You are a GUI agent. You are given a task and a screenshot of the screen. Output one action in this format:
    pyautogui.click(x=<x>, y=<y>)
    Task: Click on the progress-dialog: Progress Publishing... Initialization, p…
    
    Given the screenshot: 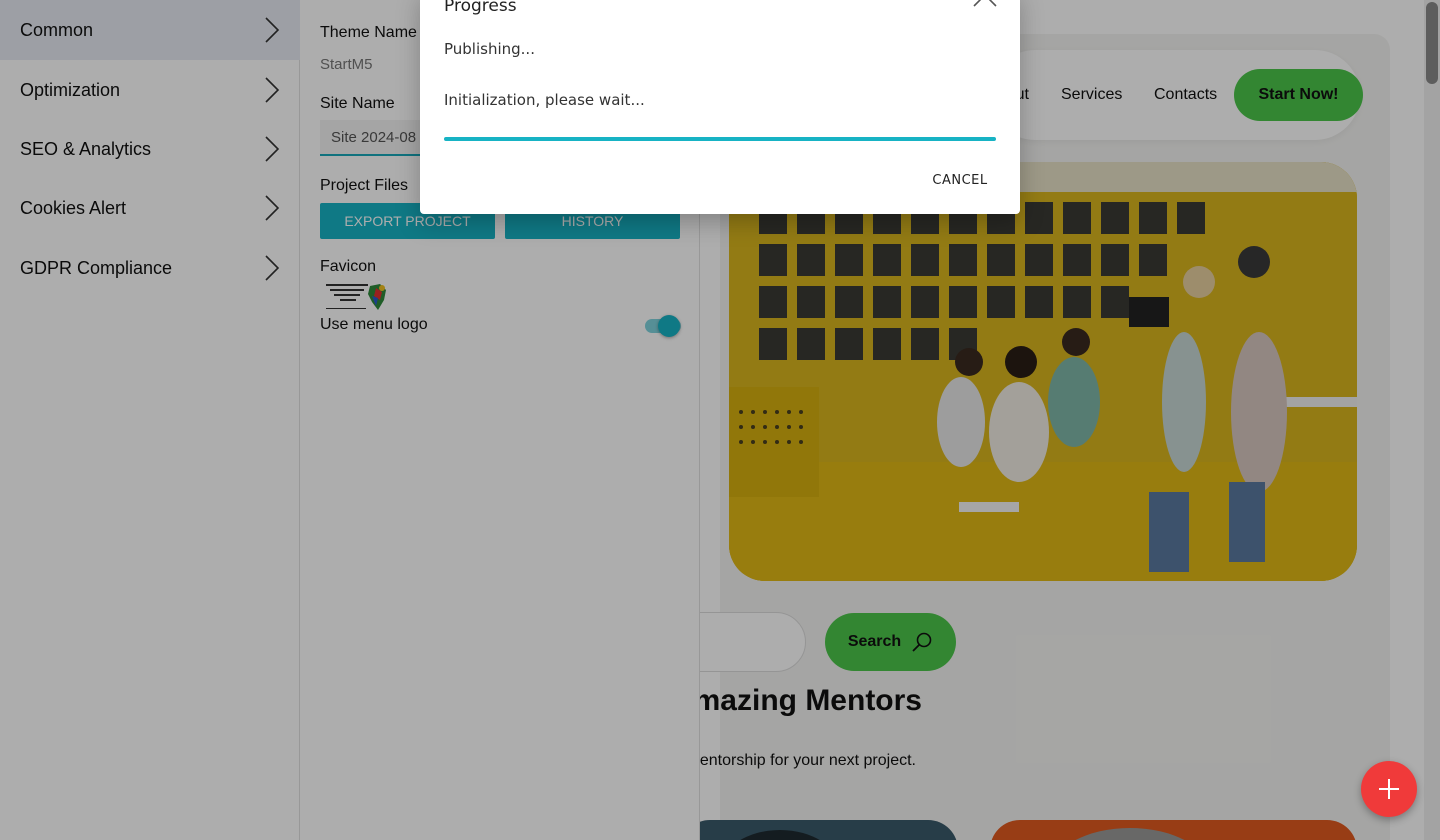 What is the action you would take?
    pyautogui.click(x=720, y=107)
    